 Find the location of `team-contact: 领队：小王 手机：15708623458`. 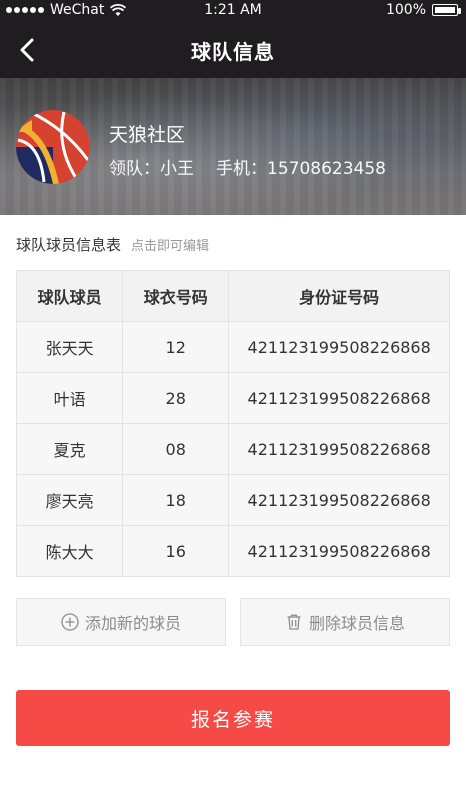

team-contact: 领队：小王 手机：15708623458 is located at coordinates (247, 166).